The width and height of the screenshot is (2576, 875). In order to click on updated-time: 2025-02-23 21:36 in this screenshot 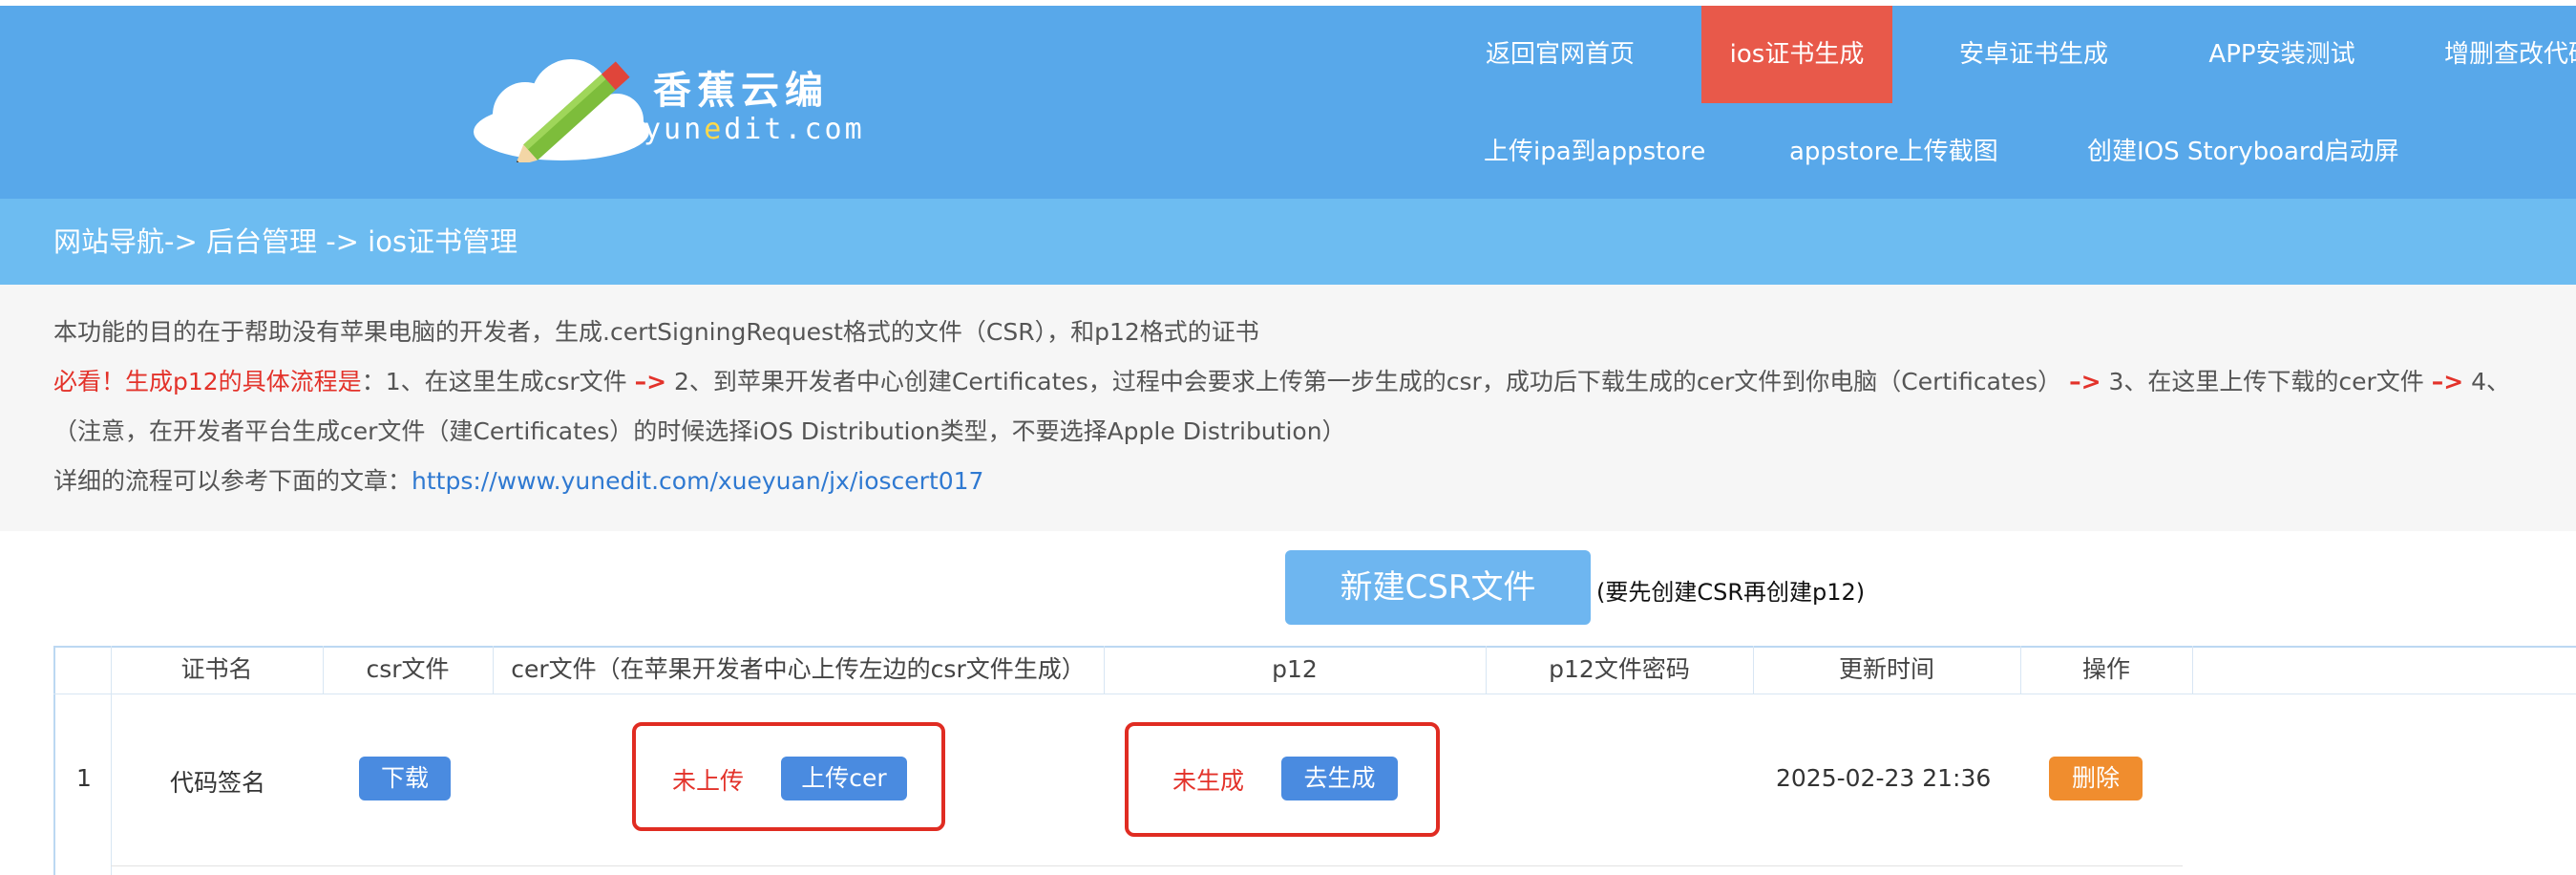, I will do `click(1884, 778)`.